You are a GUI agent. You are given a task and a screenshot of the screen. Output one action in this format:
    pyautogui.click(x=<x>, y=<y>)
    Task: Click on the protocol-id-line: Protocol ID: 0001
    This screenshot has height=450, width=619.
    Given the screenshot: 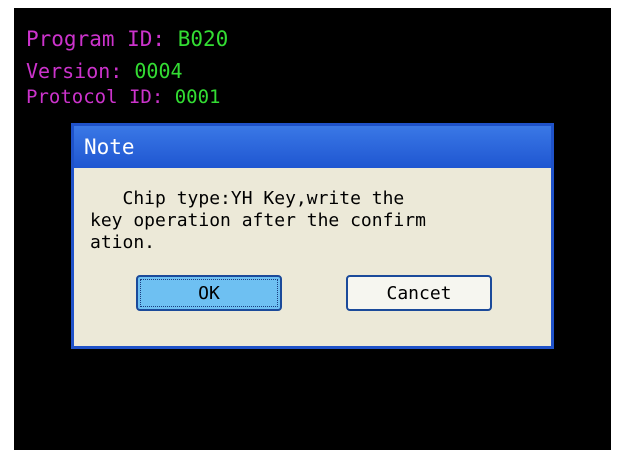 What is the action you would take?
    pyautogui.click(x=123, y=97)
    